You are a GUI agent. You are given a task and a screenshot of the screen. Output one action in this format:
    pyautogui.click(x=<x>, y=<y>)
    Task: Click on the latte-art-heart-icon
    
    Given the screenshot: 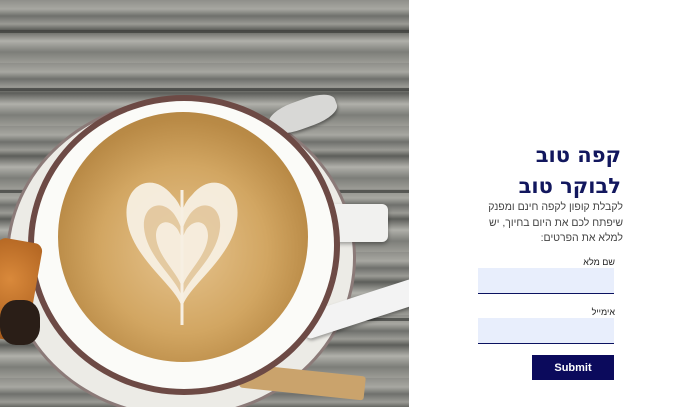 What is the action you would take?
    pyautogui.click(x=182, y=253)
    